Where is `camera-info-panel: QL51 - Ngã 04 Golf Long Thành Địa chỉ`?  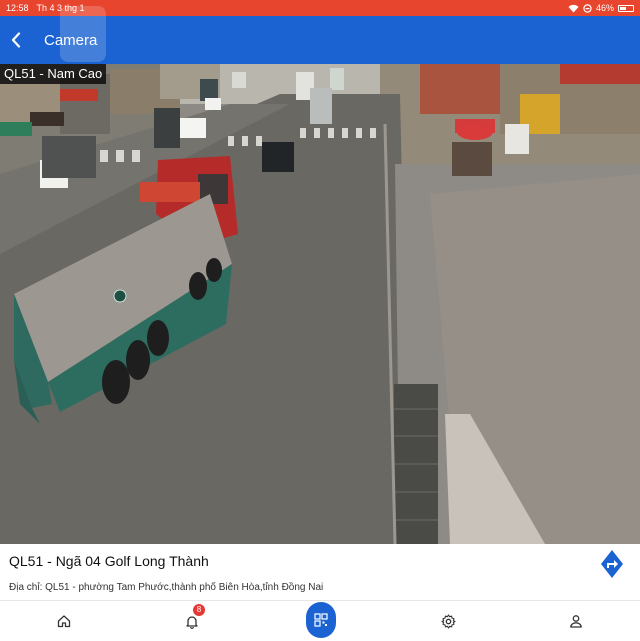 camera-info-panel: QL51 - Ngã 04 Golf Long Thành Địa chỉ is located at coordinates (320, 572).